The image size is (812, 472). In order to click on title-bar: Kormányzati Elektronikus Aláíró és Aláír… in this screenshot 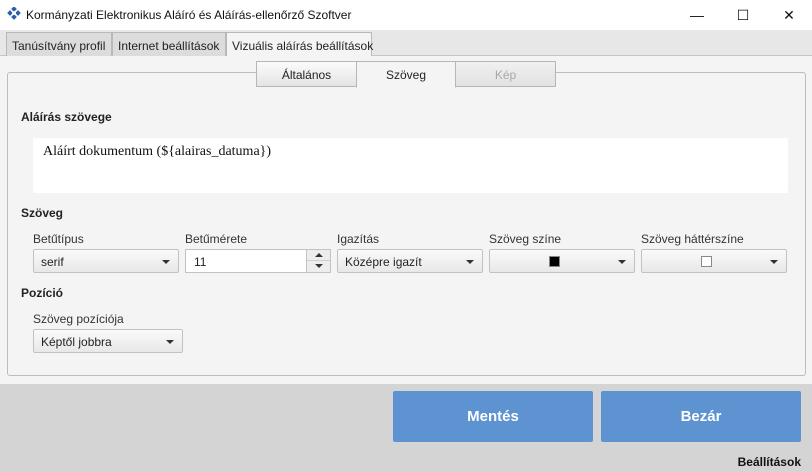, I will do `click(406, 15)`.